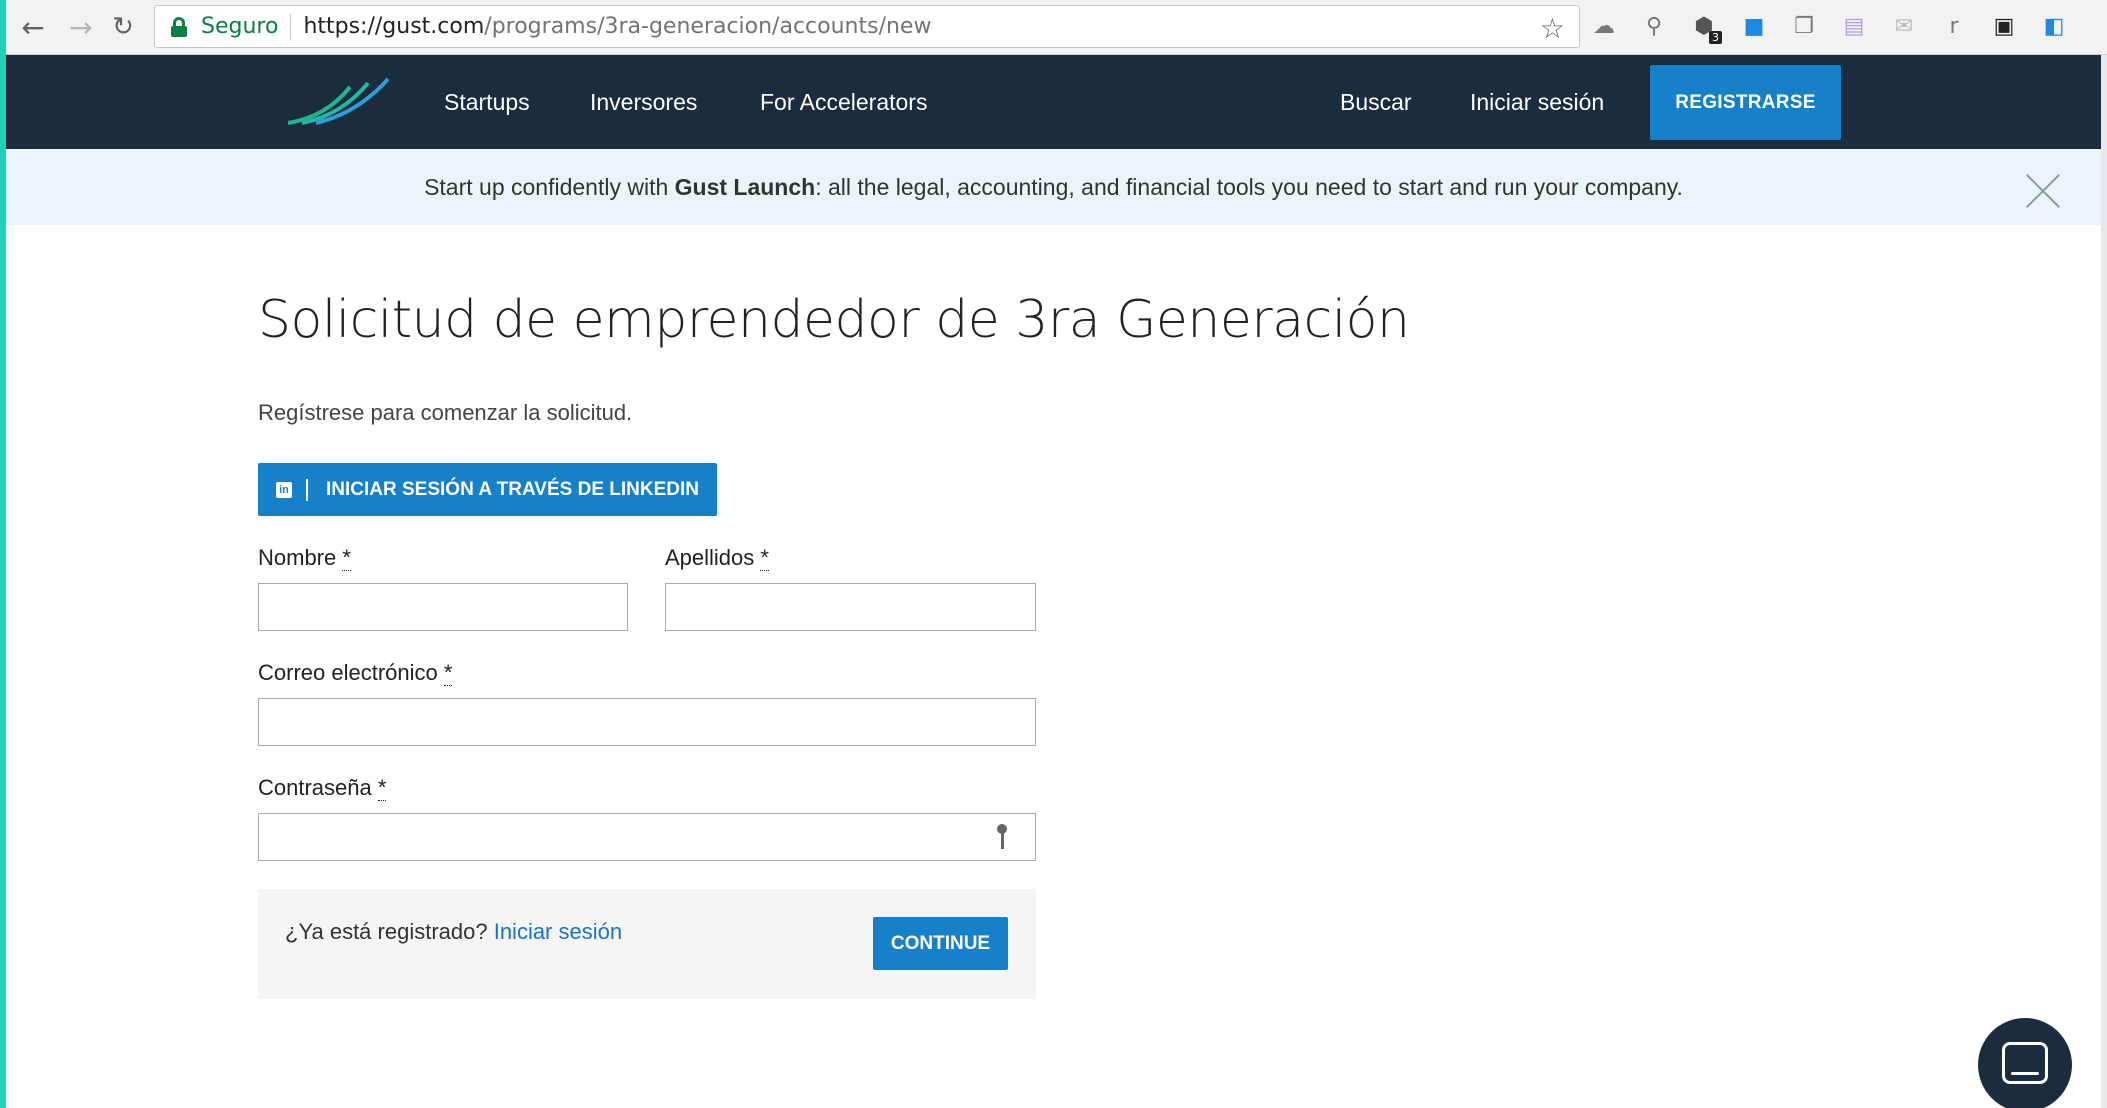  Describe the element at coordinates (2054, 26) in the screenshot. I see `bookmark-extension-icon: ◧` at that location.